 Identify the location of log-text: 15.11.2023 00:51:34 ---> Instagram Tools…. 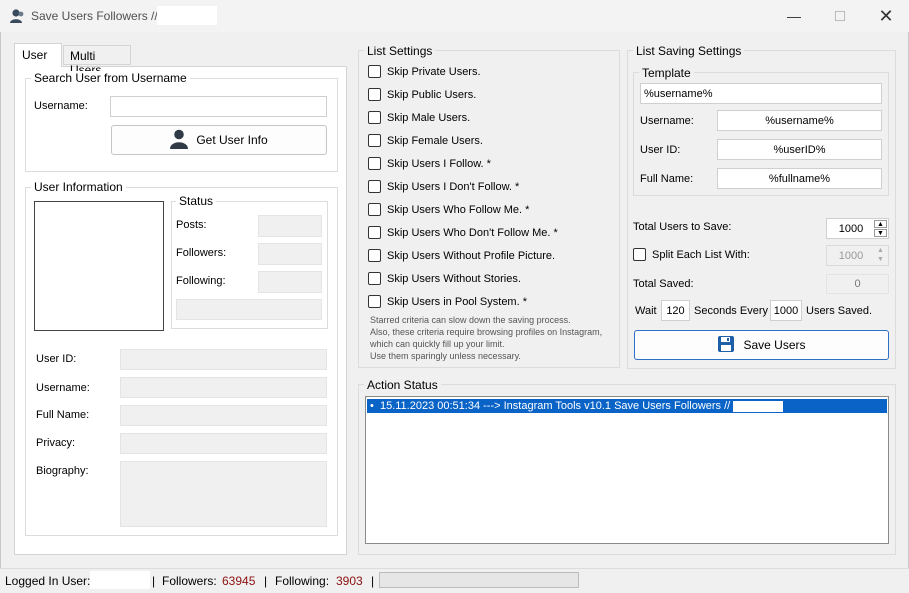
(556, 406).